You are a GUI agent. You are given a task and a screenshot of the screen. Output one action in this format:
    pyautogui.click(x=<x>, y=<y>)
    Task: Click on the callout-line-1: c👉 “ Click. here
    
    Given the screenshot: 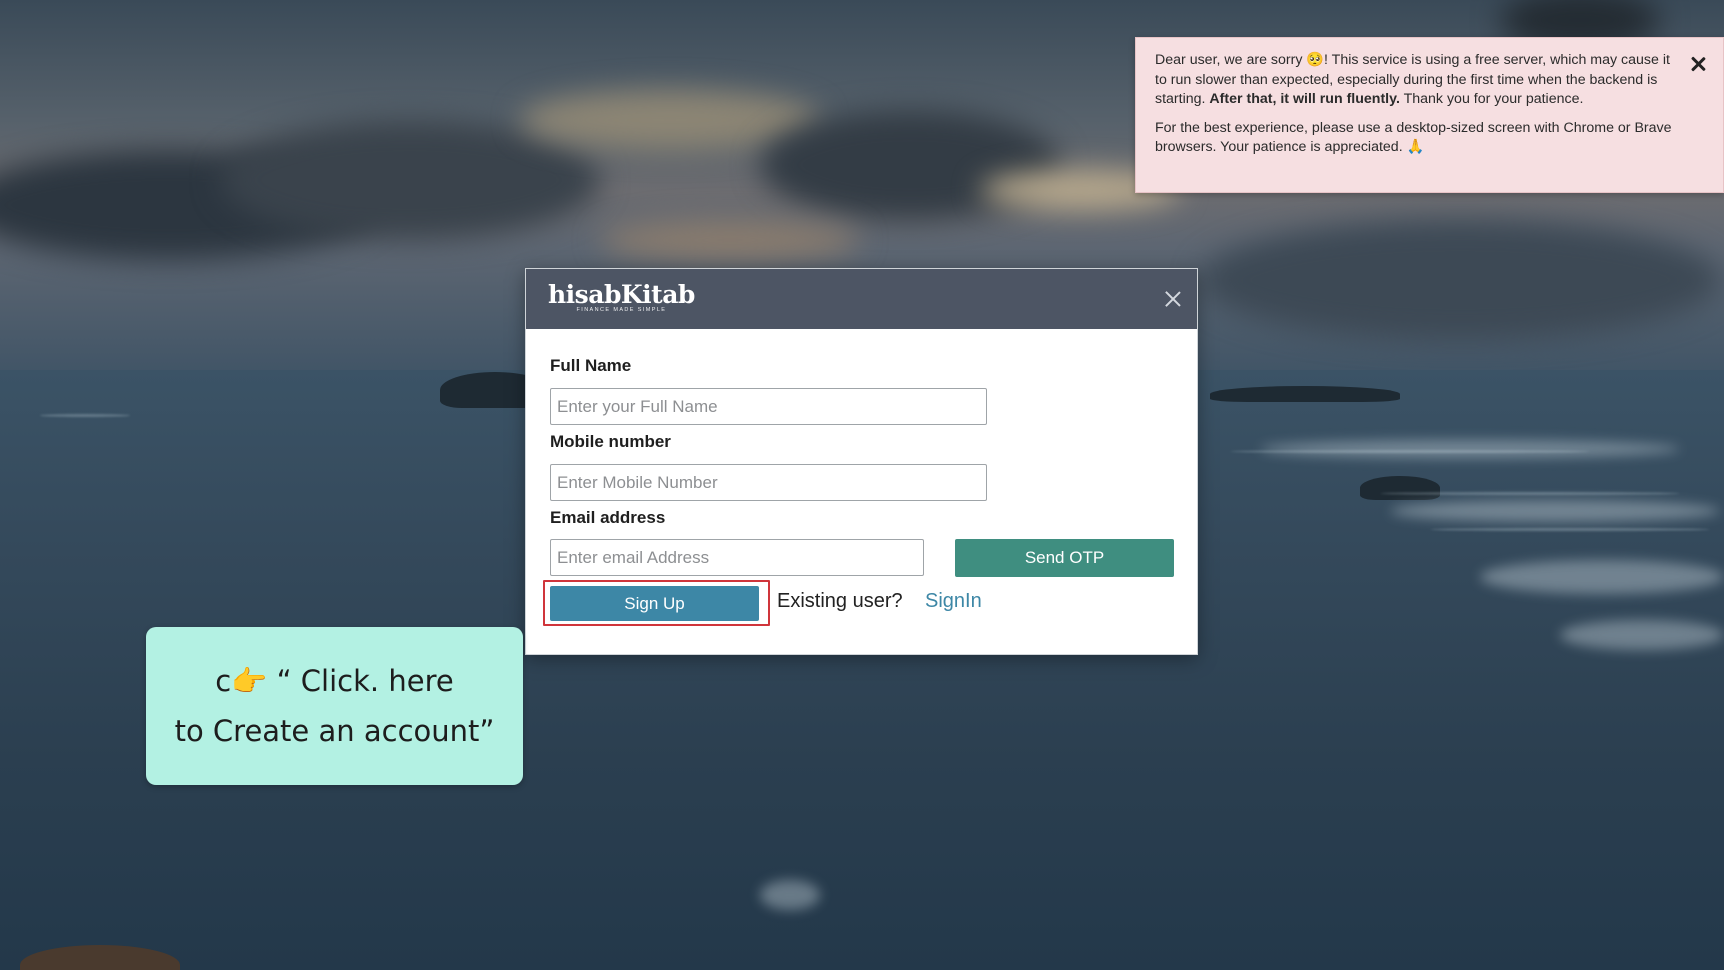 What is the action you would take?
    pyautogui.click(x=334, y=681)
    